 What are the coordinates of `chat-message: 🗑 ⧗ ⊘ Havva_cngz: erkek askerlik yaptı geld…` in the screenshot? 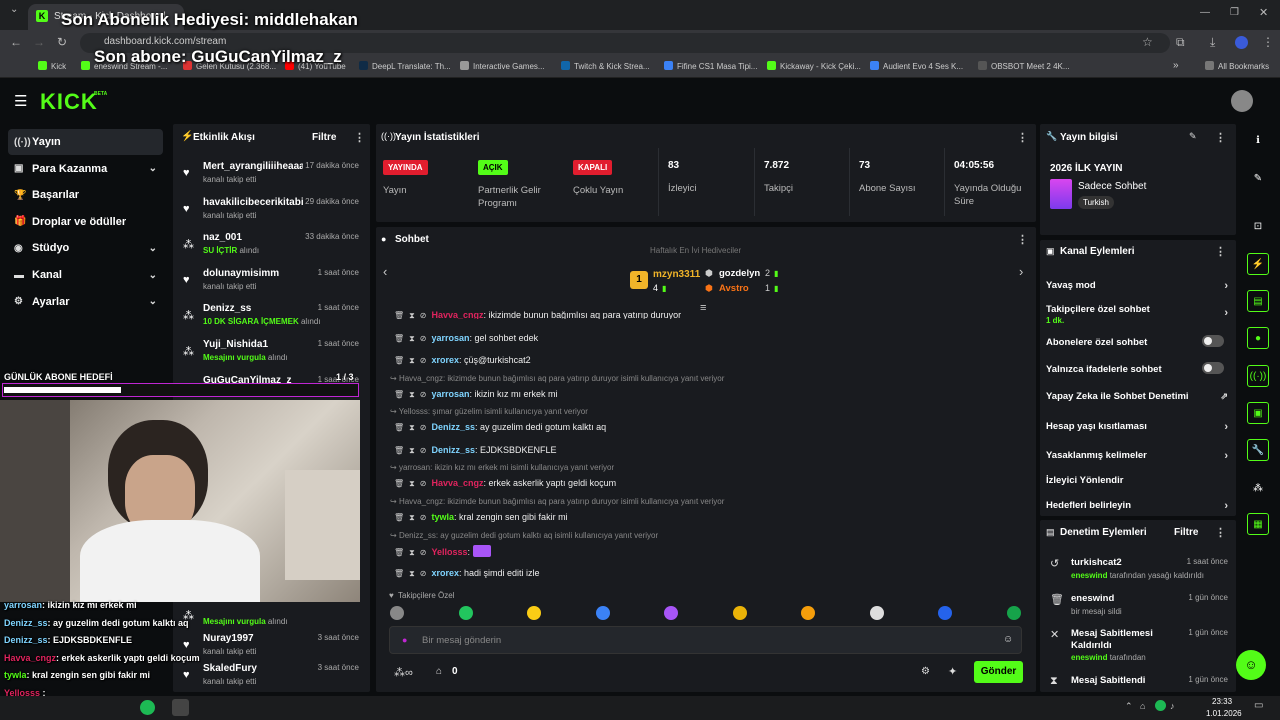 It's located at (505, 483).